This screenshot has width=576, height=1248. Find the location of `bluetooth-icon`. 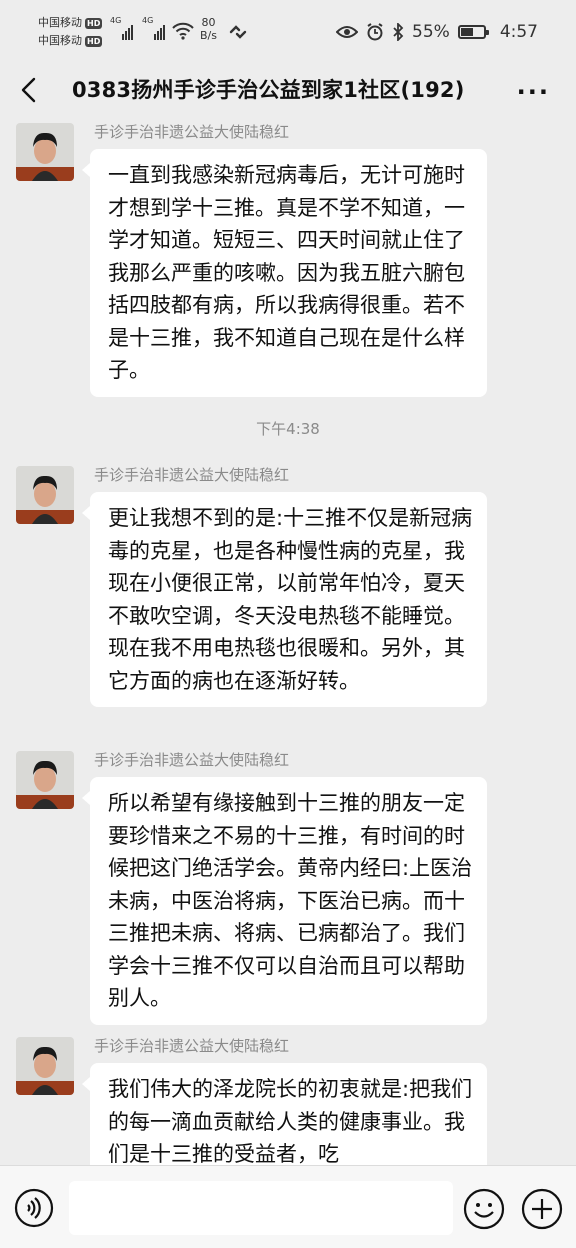

bluetooth-icon is located at coordinates (398, 32).